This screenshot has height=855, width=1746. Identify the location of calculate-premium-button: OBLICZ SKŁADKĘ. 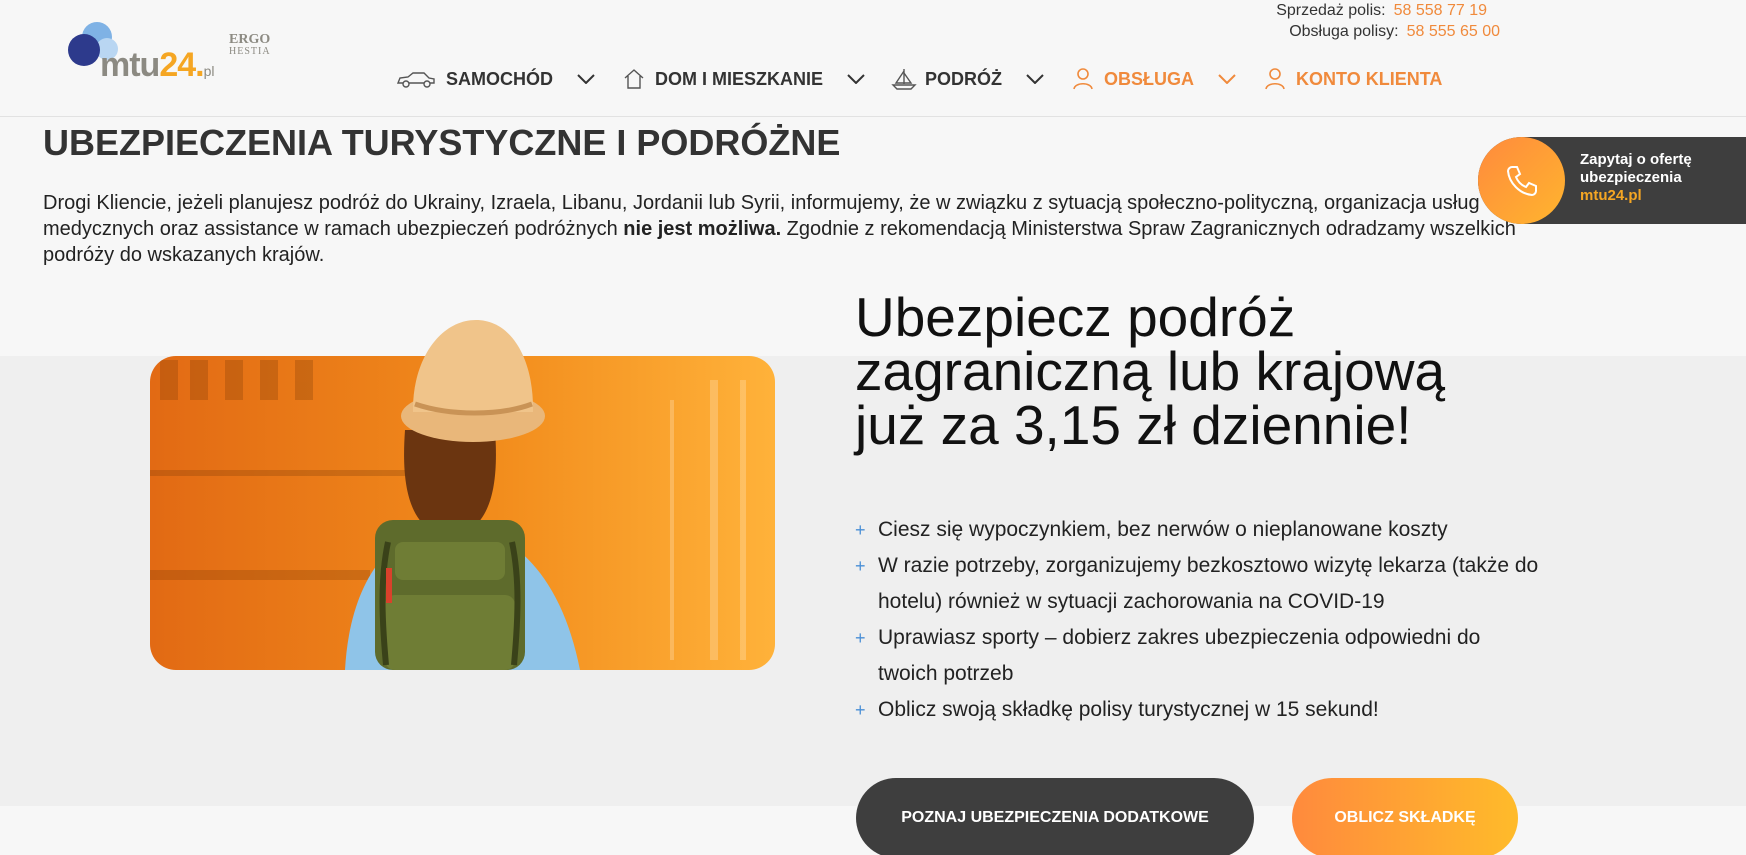
(1405, 816).